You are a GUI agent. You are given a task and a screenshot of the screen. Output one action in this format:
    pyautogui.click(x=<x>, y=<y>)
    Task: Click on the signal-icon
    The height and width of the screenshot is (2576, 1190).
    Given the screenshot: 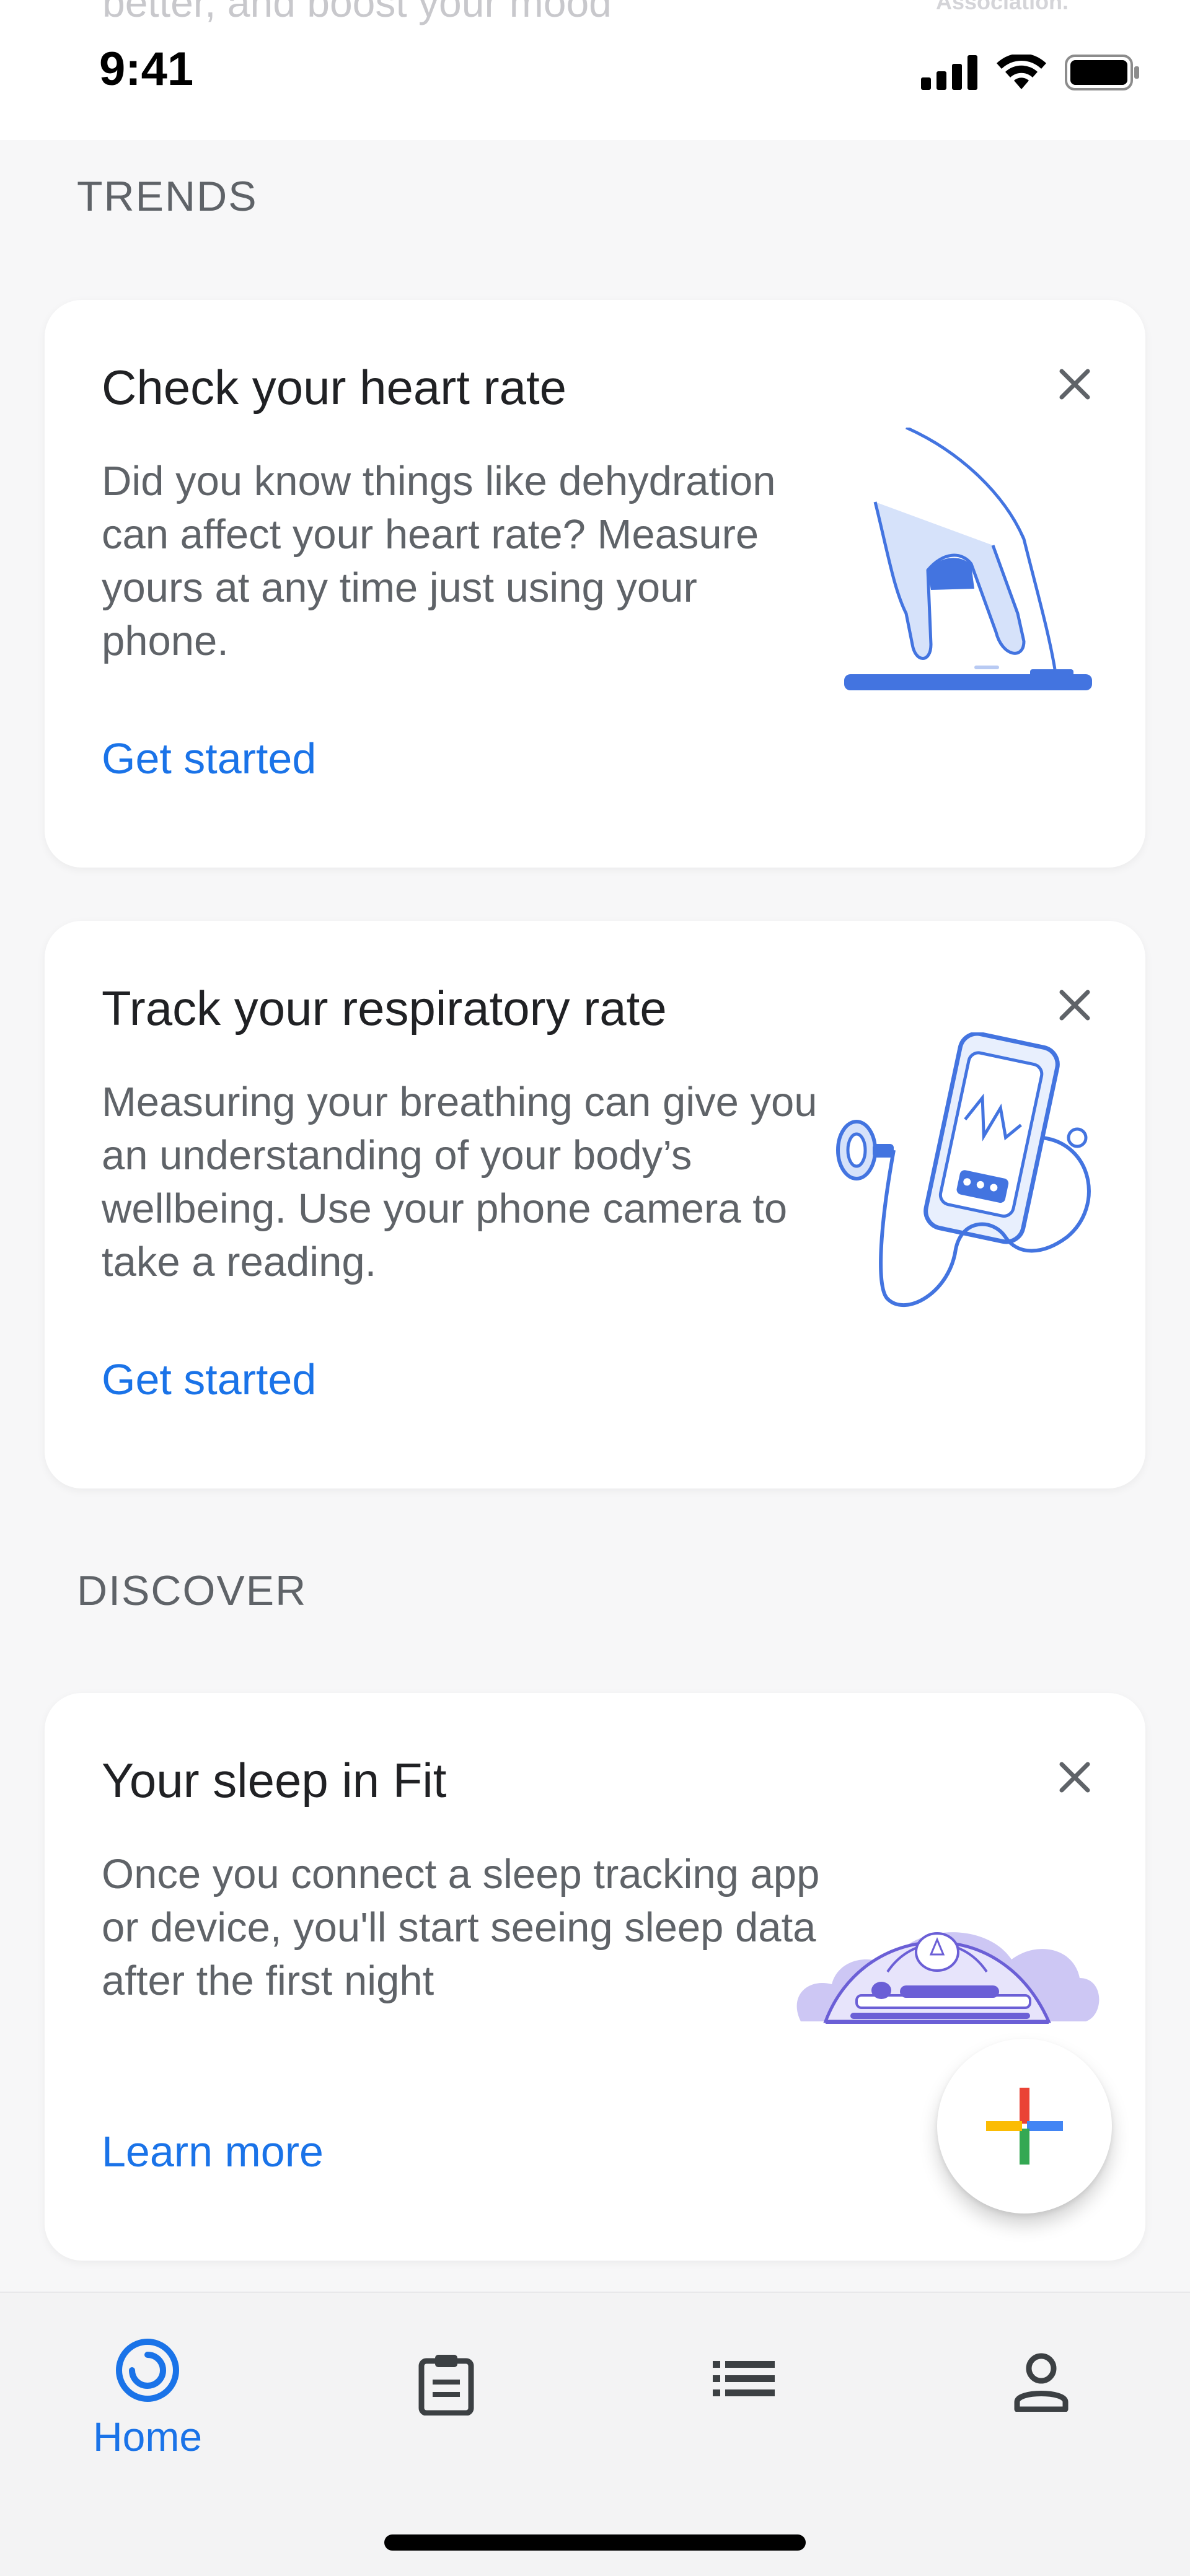 What is the action you would take?
    pyautogui.click(x=949, y=72)
    